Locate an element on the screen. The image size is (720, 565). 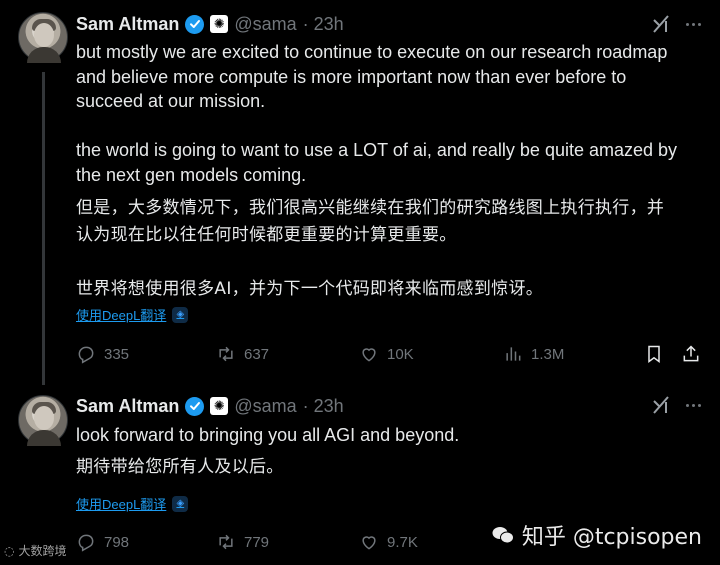
tweet-text-cn: 期待带给您所有人及以后。 is located at coordinates (180, 467).